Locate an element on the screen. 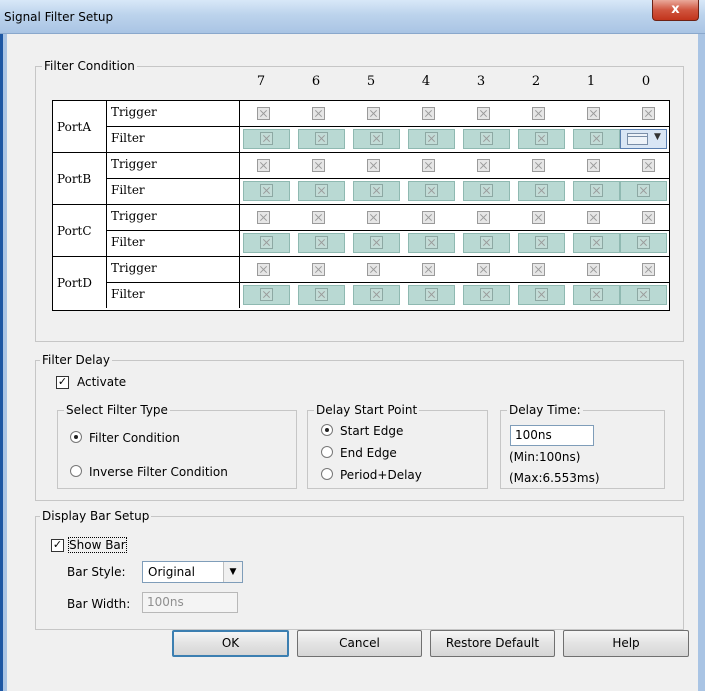  restore-default-button: Restore Default is located at coordinates (492, 643).